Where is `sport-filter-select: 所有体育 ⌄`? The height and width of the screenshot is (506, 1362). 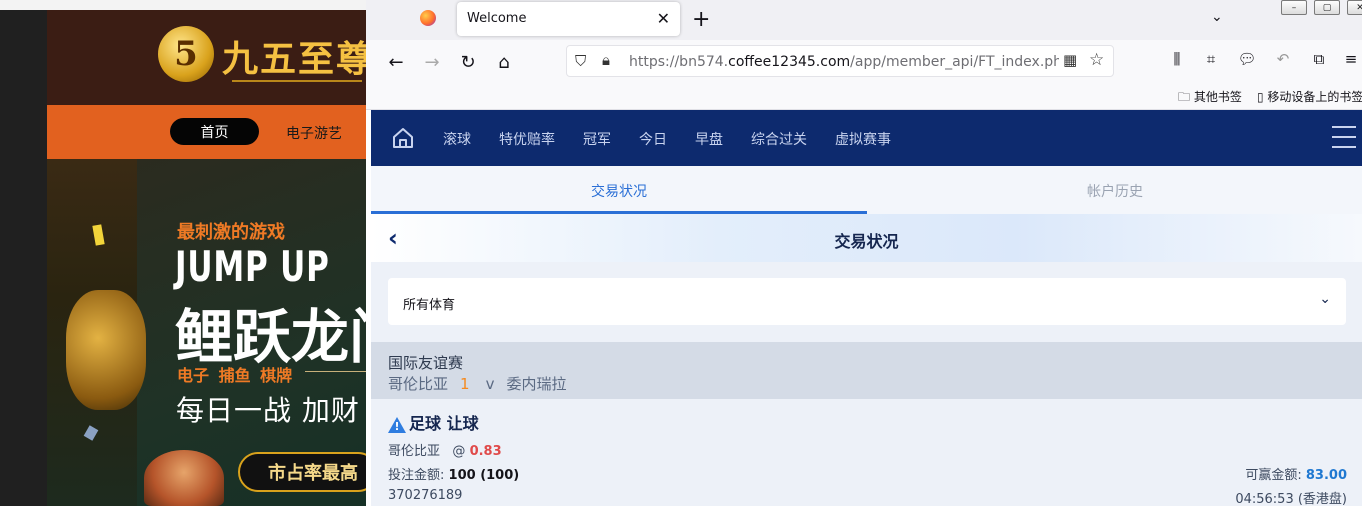 sport-filter-select: 所有体育 ⌄ is located at coordinates (867, 301).